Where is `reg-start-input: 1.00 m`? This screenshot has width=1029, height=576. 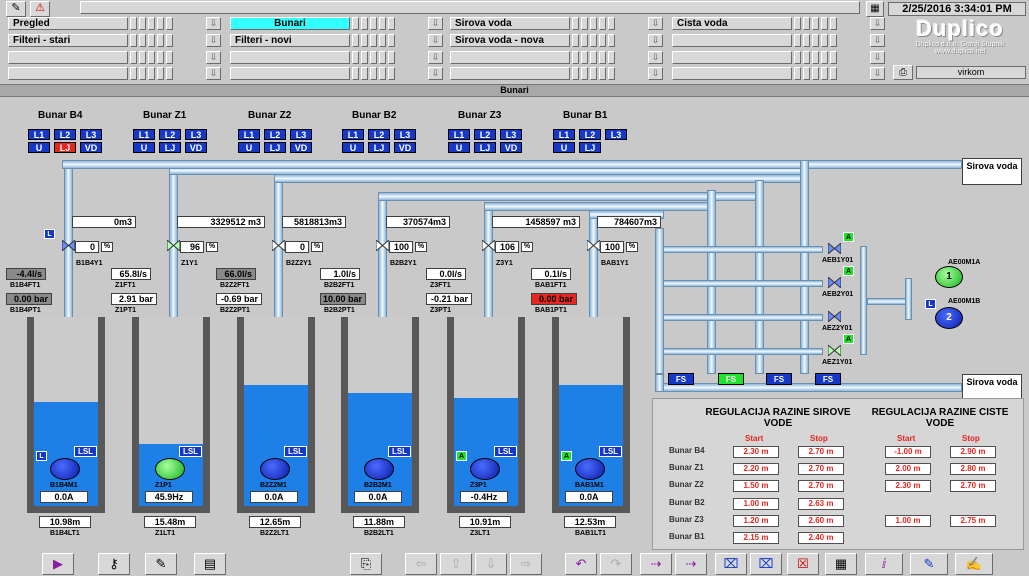 reg-start-input: 1.00 m is located at coordinates (756, 503).